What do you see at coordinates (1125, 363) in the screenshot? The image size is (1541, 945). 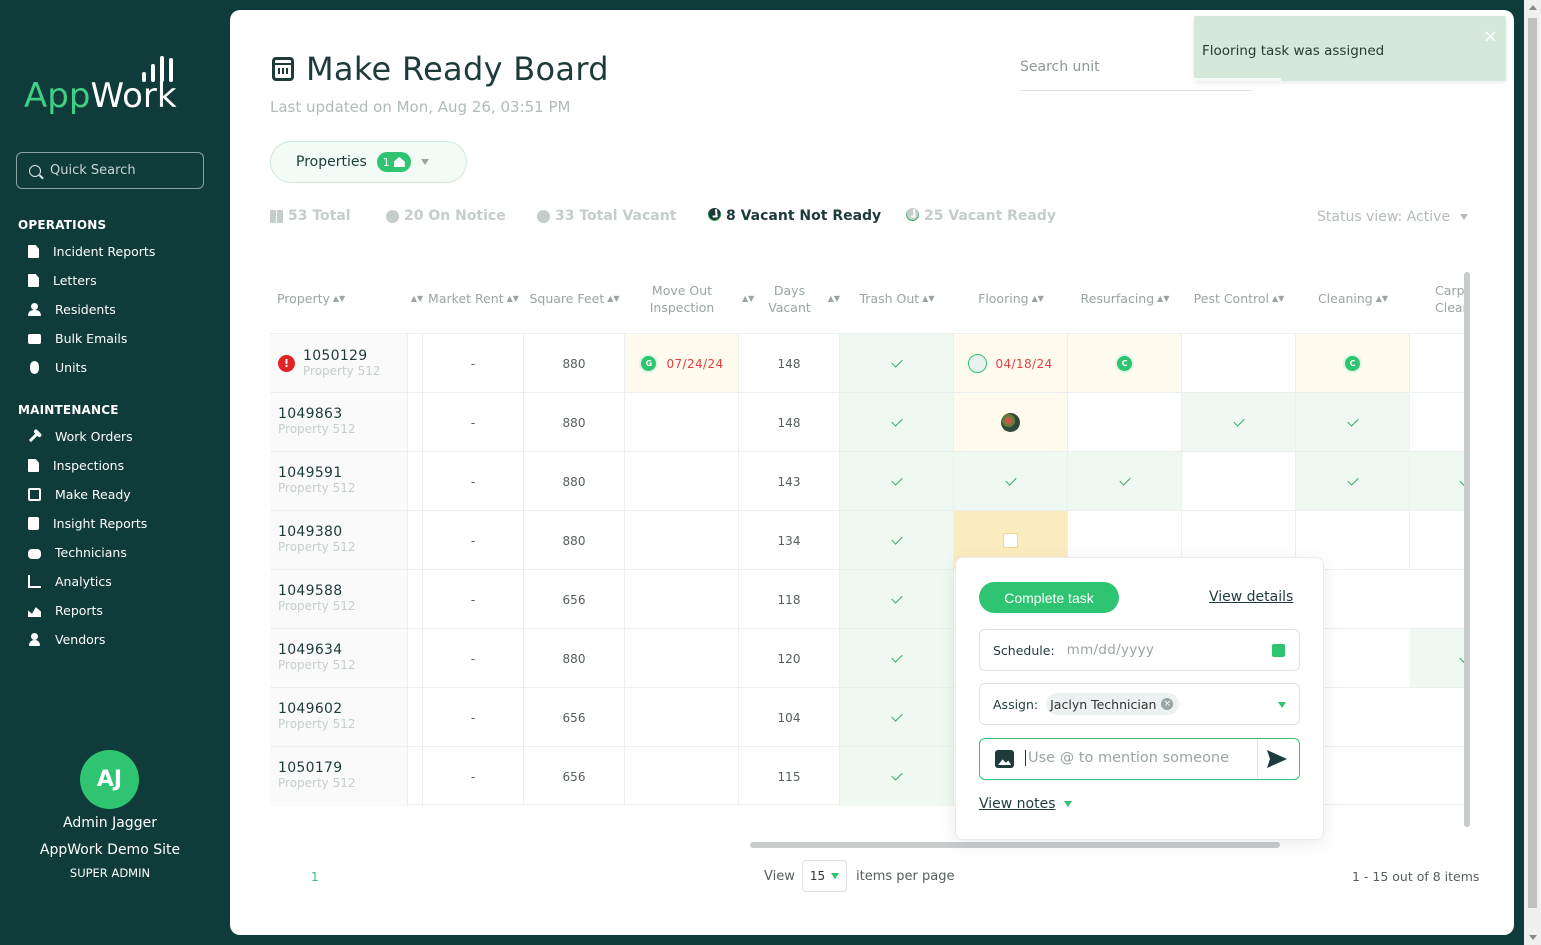 I see `resurfacing-cell: C` at bounding box center [1125, 363].